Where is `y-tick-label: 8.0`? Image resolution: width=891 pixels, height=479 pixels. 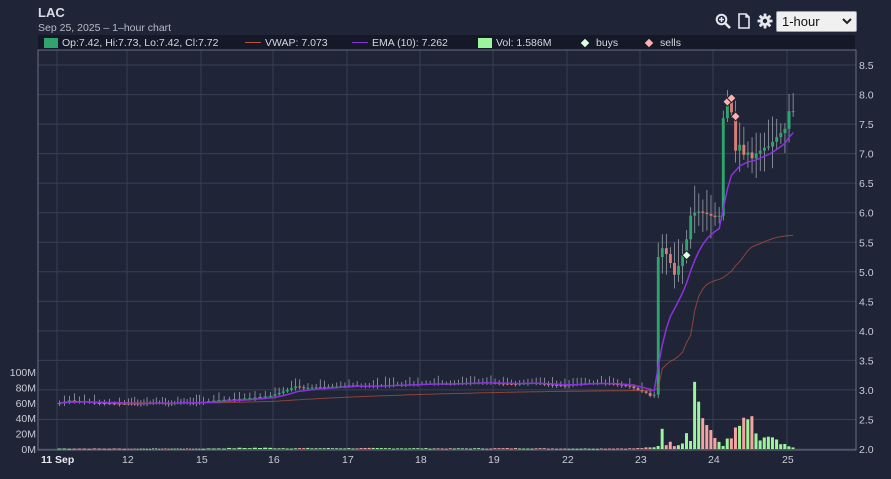
y-tick-label: 8.0 is located at coordinates (866, 96).